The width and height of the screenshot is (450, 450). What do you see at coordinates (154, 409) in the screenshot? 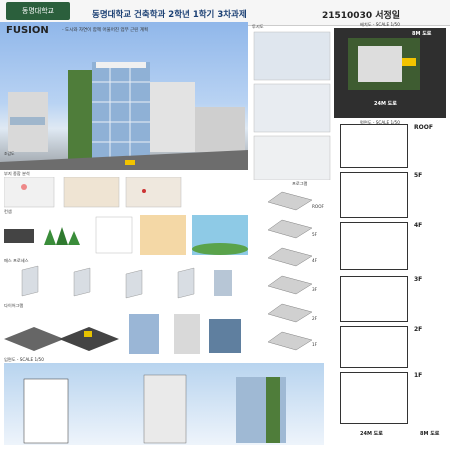
I see `elevation-illustration` at bounding box center [154, 409].